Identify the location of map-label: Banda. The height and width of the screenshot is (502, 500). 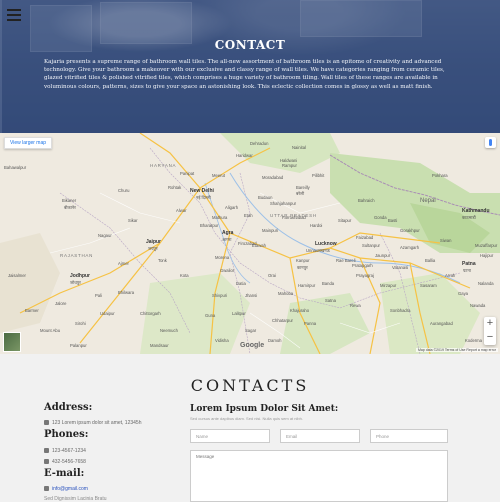
(328, 283).